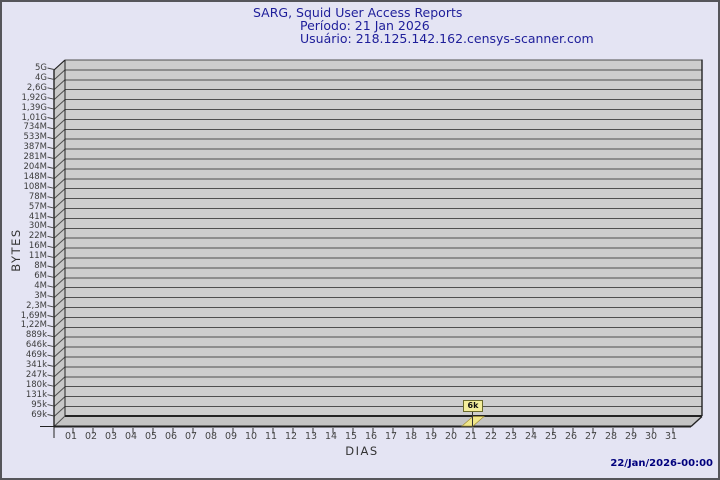  Describe the element at coordinates (34, 107) in the screenshot. I see `y-tick-label: 1,39G` at that location.